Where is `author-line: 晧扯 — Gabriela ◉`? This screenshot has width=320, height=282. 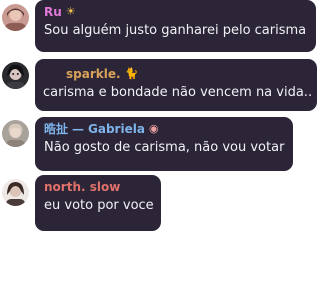
author-line: 晧扯 — Gabriela ◉ is located at coordinates (164, 129).